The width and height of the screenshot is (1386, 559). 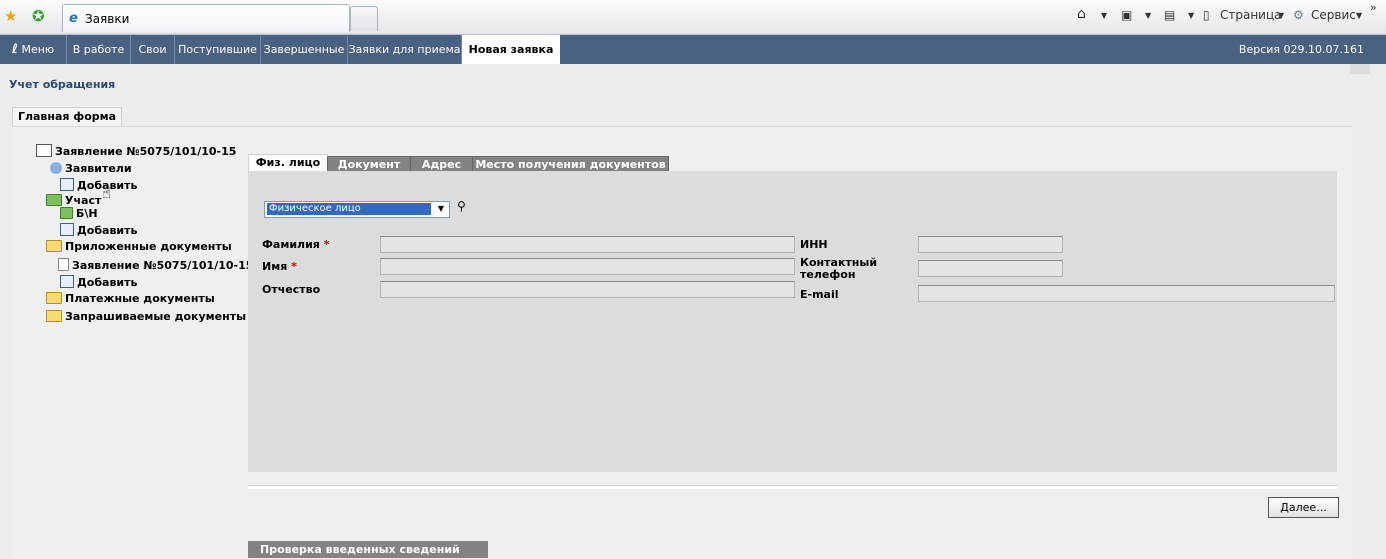 What do you see at coordinates (587, 244) in the screenshot?
I see `last-name-input` at bounding box center [587, 244].